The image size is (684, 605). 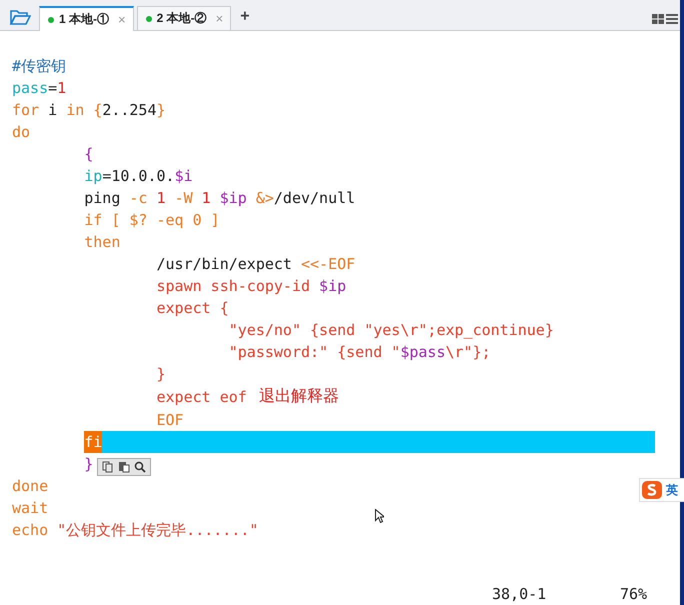 I want to click on code-line: done, so click(x=30, y=486).